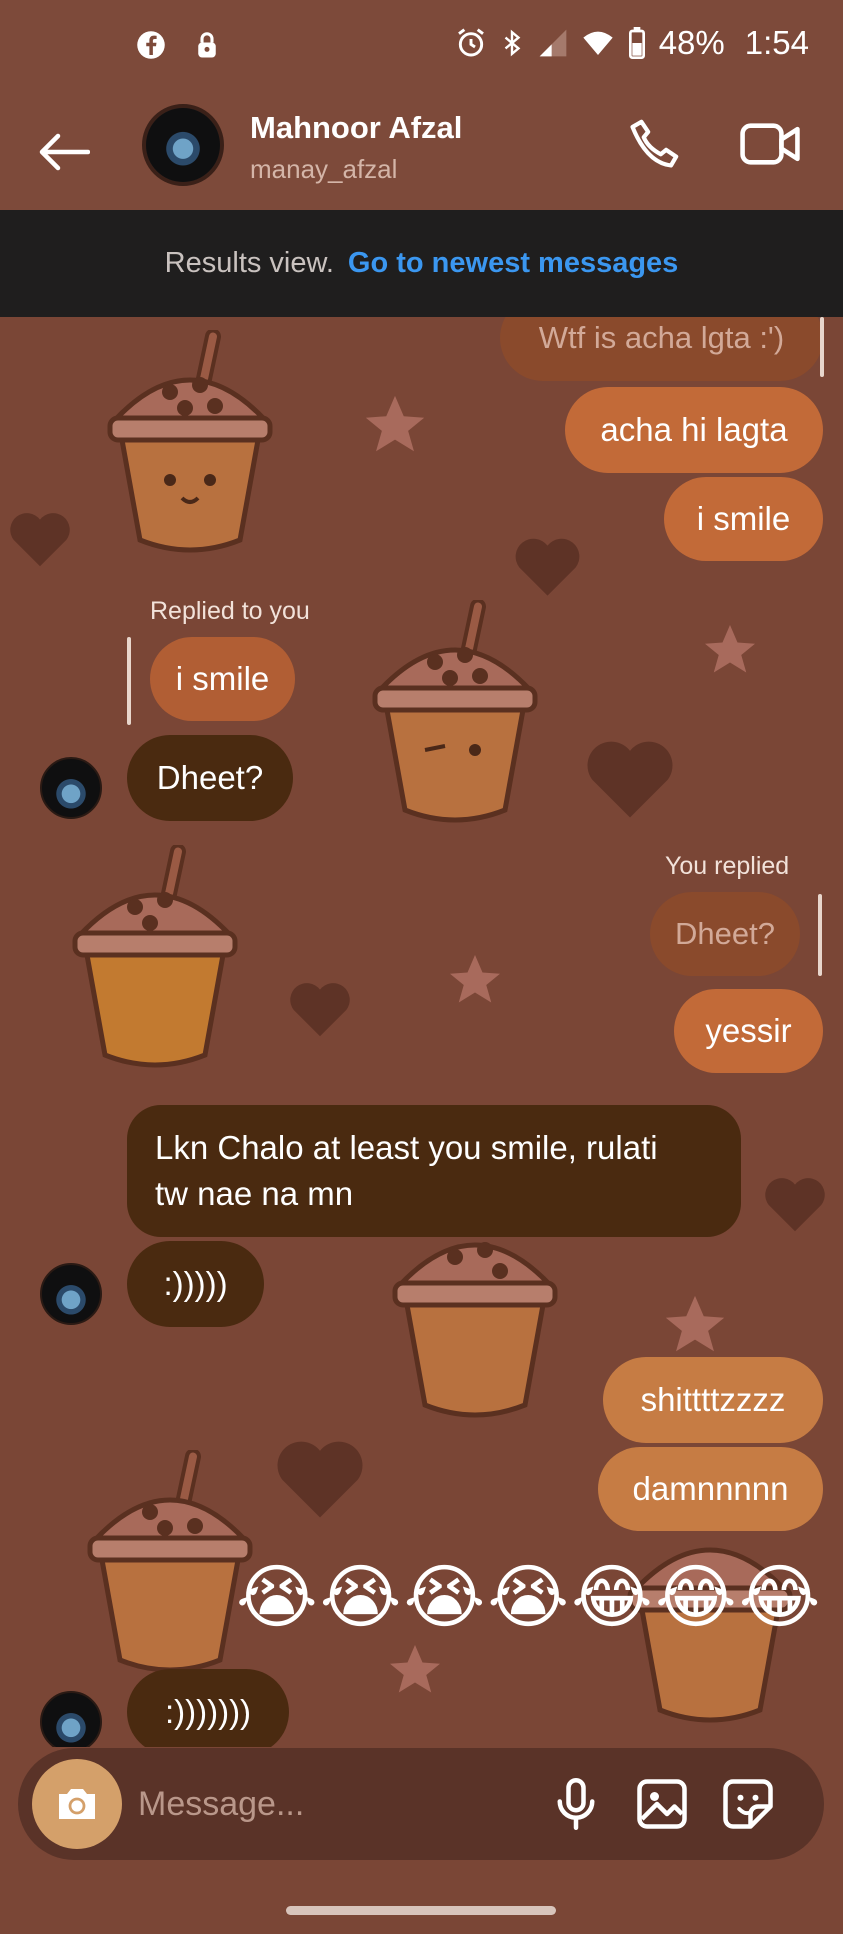  I want to click on message-outgoing: acha hi lagta, so click(694, 430).